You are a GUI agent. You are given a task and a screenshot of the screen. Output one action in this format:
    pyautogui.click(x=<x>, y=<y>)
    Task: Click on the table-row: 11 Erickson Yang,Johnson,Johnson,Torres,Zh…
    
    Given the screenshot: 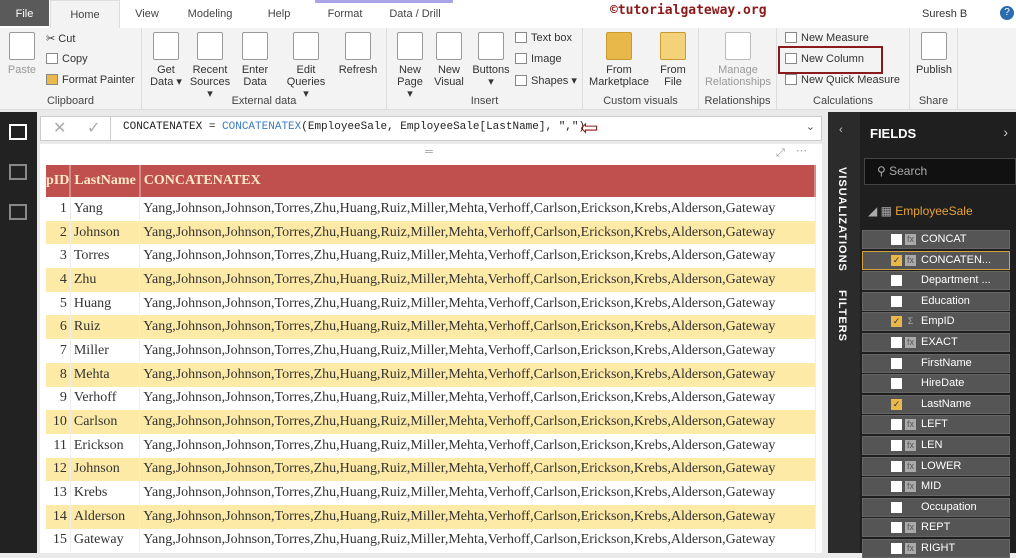 What is the action you would take?
    pyautogui.click(x=431, y=445)
    